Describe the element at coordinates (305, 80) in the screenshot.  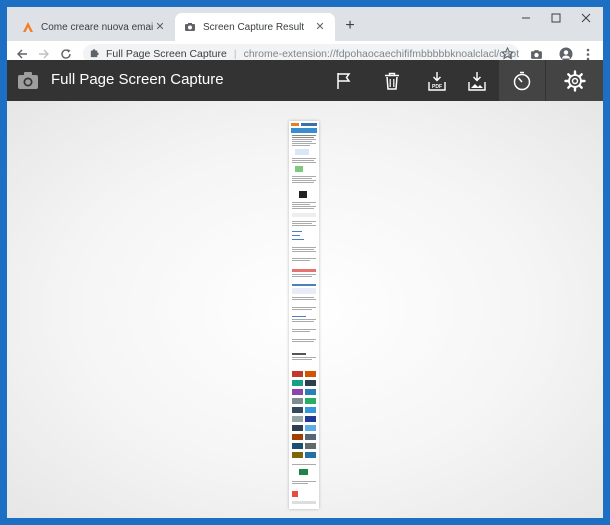
I see `app-header: Full Page Screen Capture PDF` at that location.